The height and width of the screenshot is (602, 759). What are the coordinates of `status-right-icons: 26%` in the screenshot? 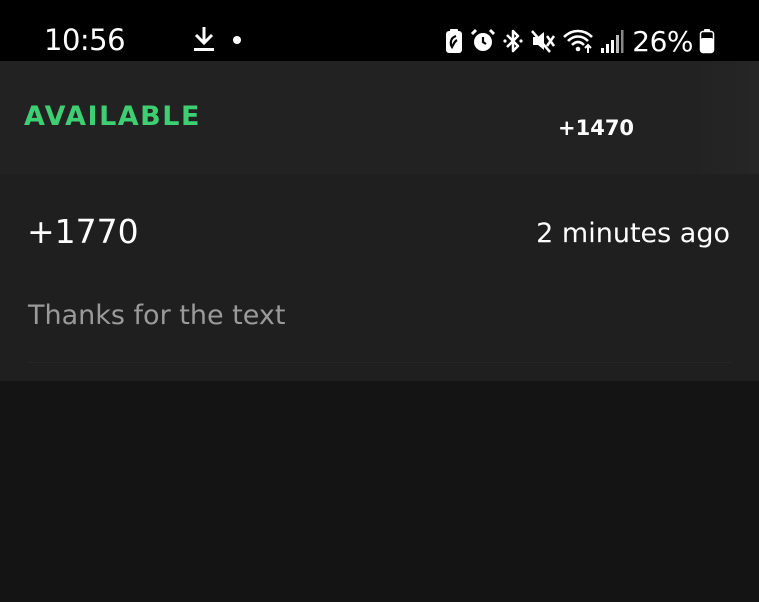 It's located at (579, 41).